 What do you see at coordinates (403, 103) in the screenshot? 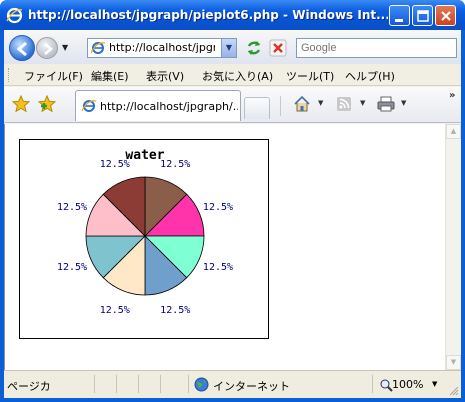
I see `print-dropdown-icon: ▼` at bounding box center [403, 103].